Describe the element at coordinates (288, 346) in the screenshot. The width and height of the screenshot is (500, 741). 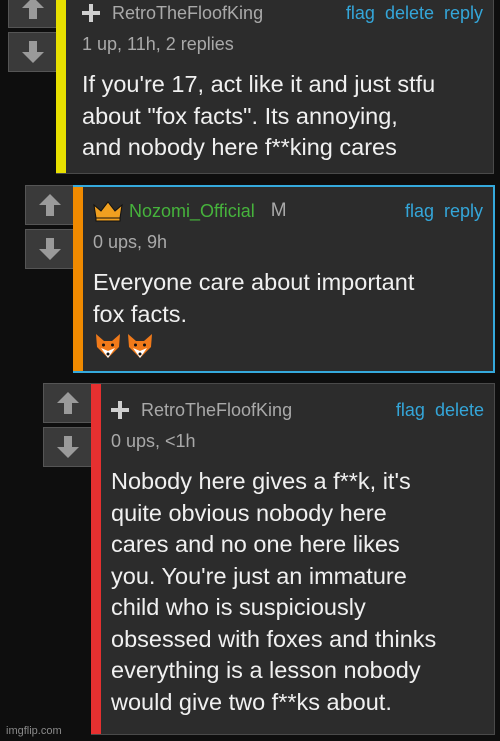
I see `emoji-row` at that location.